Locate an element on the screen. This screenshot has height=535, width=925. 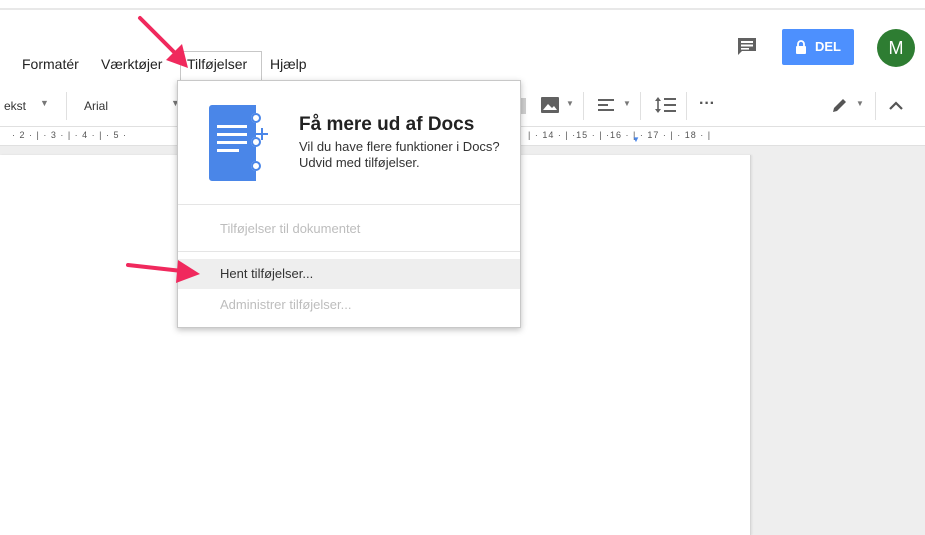
addons-section-header: Tilføjelser til dokumentet is located at coordinates (290, 228).